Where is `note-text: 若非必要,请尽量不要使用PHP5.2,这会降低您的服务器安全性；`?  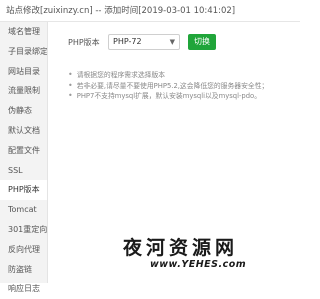 note-text: 若非必要,请尽量不要使用PHP5.2,这会降低您的服务器安全性； is located at coordinates (172, 85).